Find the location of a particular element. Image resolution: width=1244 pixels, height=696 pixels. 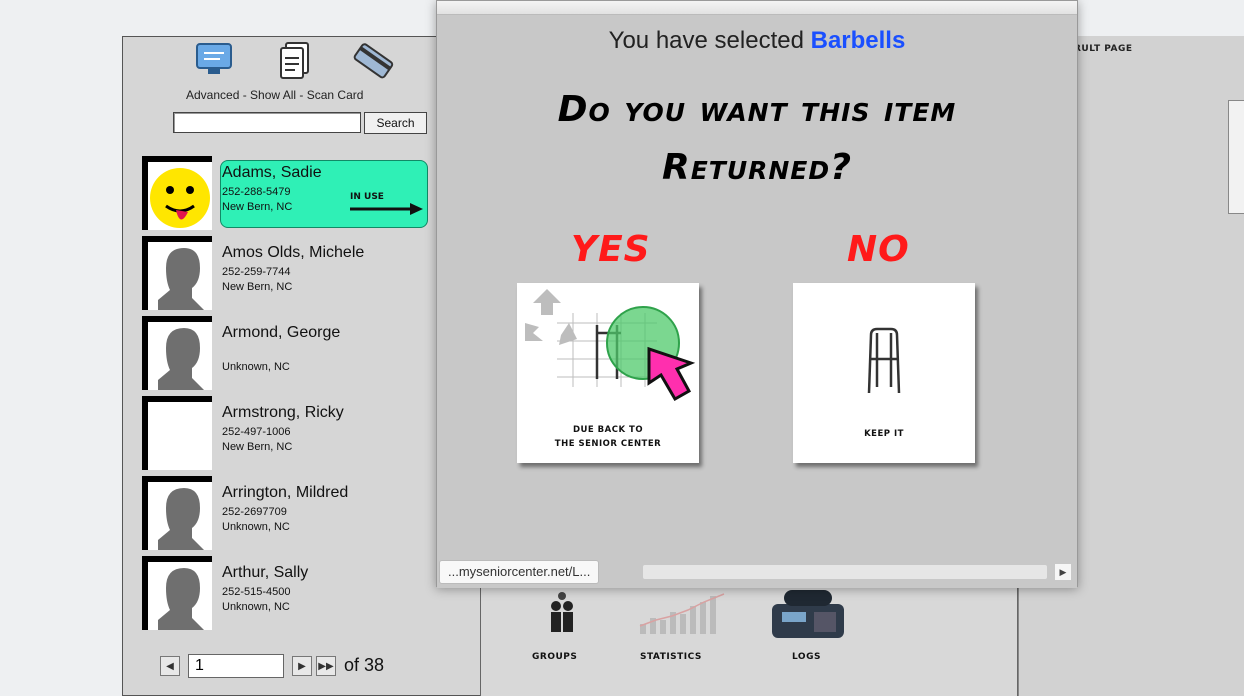

walker-icon is located at coordinates (884, 360).